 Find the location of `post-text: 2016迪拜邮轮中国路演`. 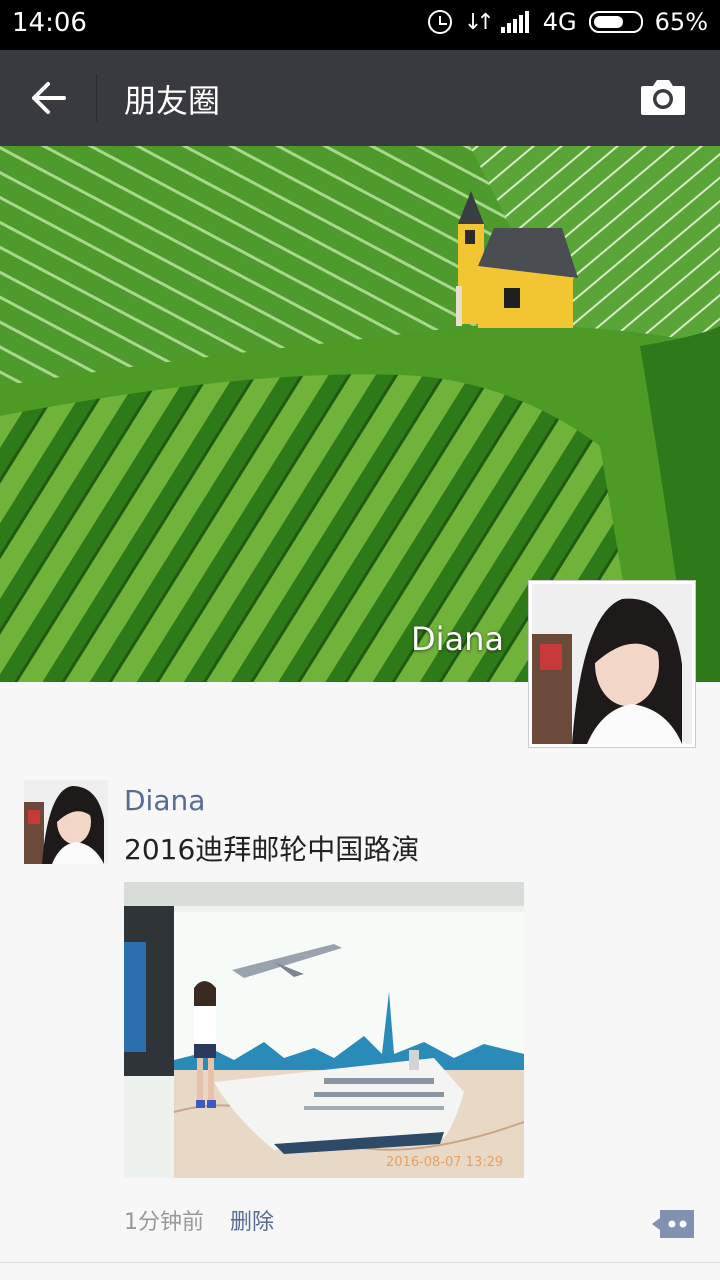

post-text: 2016迪拜邮轮中国路演 is located at coordinates (272, 849).